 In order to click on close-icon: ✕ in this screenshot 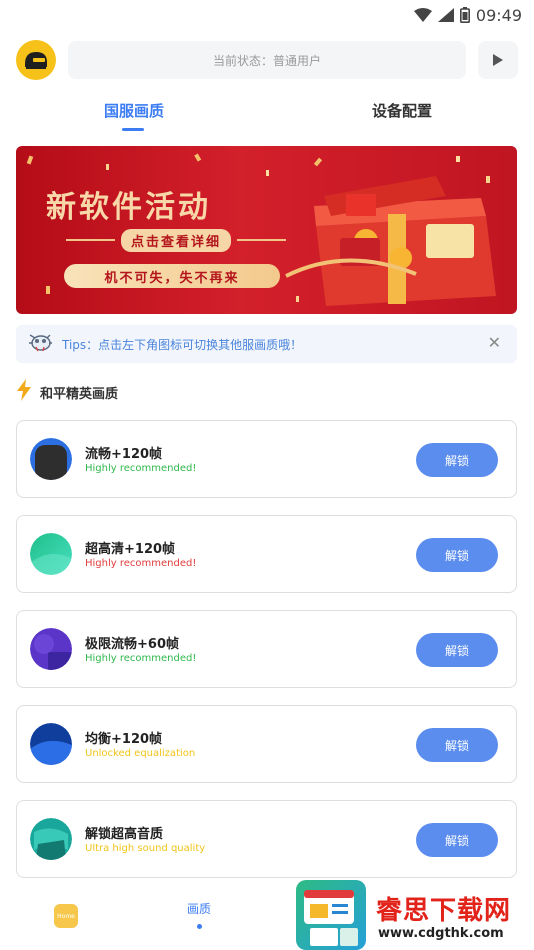, I will do `click(494, 343)`.